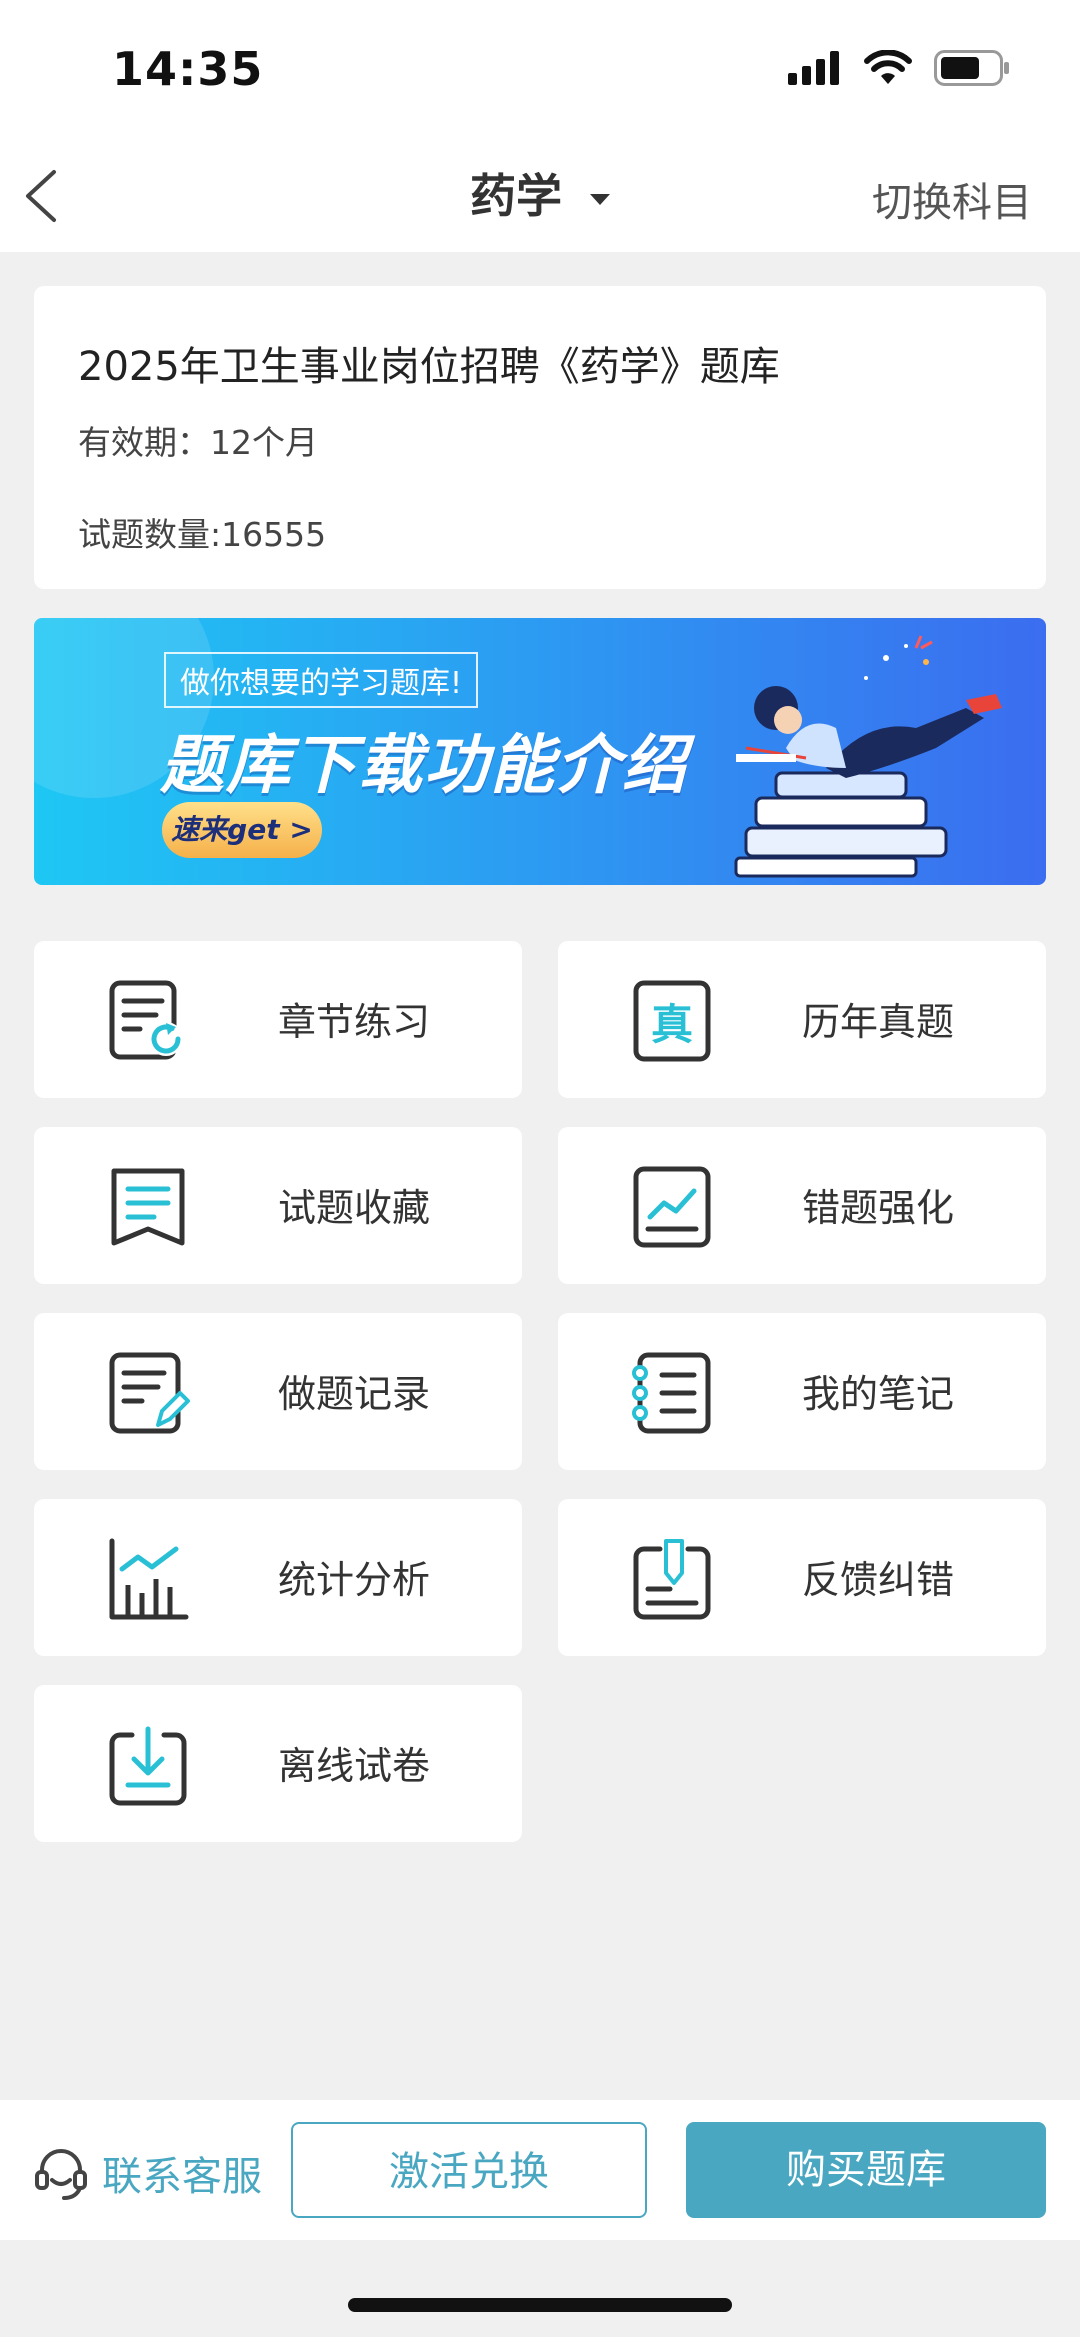  What do you see at coordinates (354, 1394) in the screenshot?
I see `tile-label: 做题记录` at bounding box center [354, 1394].